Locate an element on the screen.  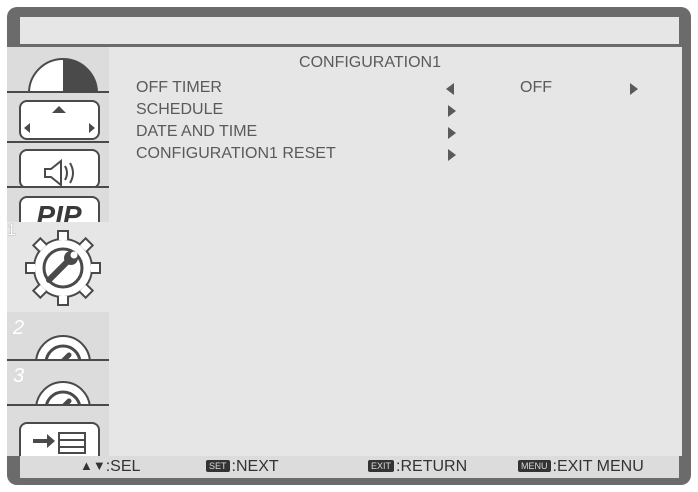
screen-icon is located at coordinates (59, 120).